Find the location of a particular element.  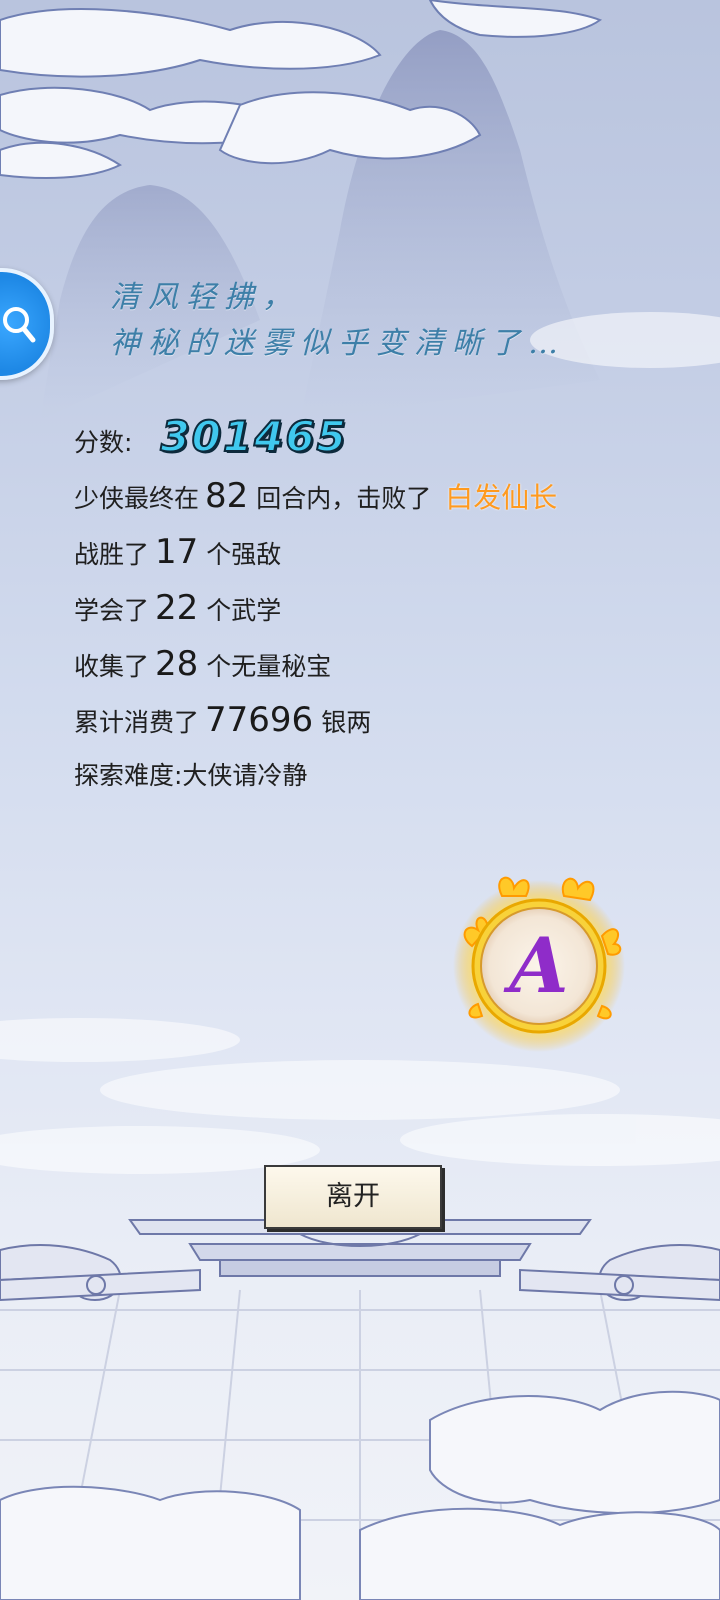

rounds-prefix: 少侠最终在 is located at coordinates (137, 498).